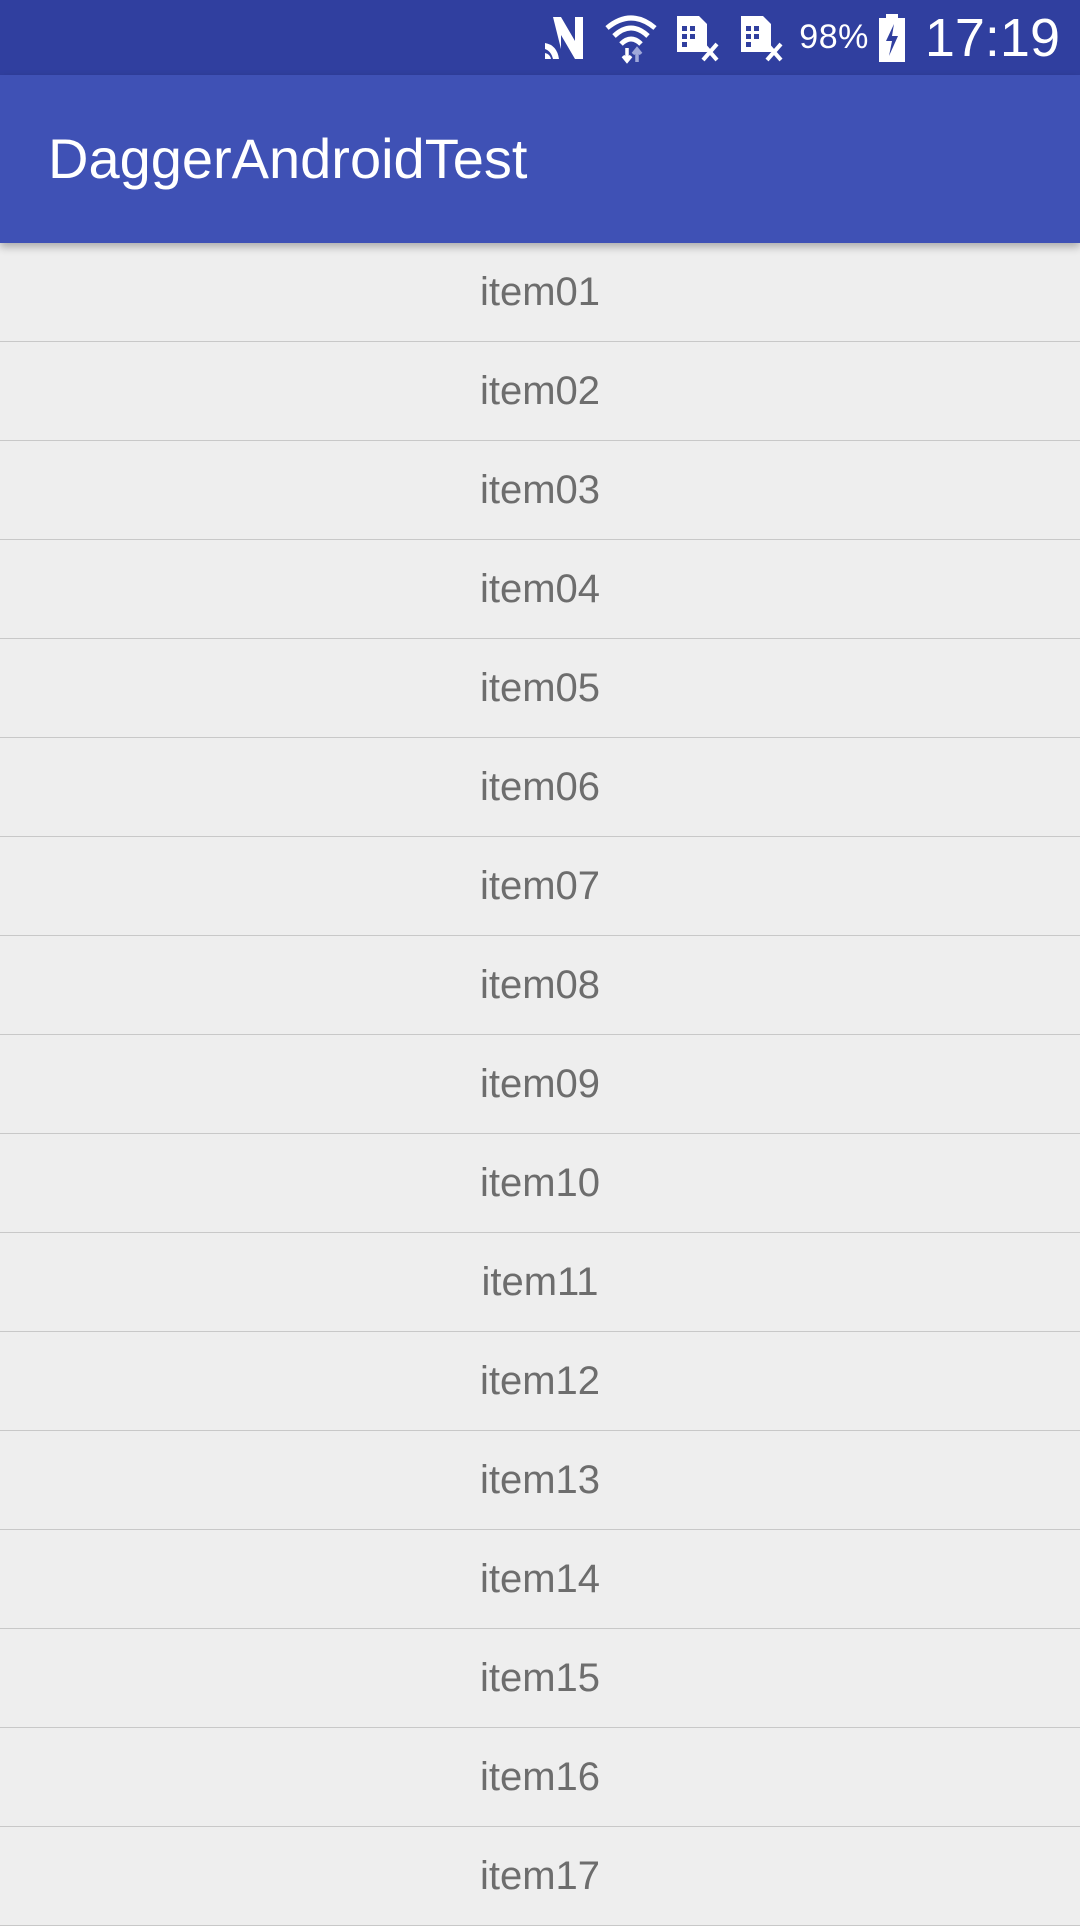 The image size is (1080, 1926). What do you see at coordinates (565, 38) in the screenshot?
I see `nfc-n-icon` at bounding box center [565, 38].